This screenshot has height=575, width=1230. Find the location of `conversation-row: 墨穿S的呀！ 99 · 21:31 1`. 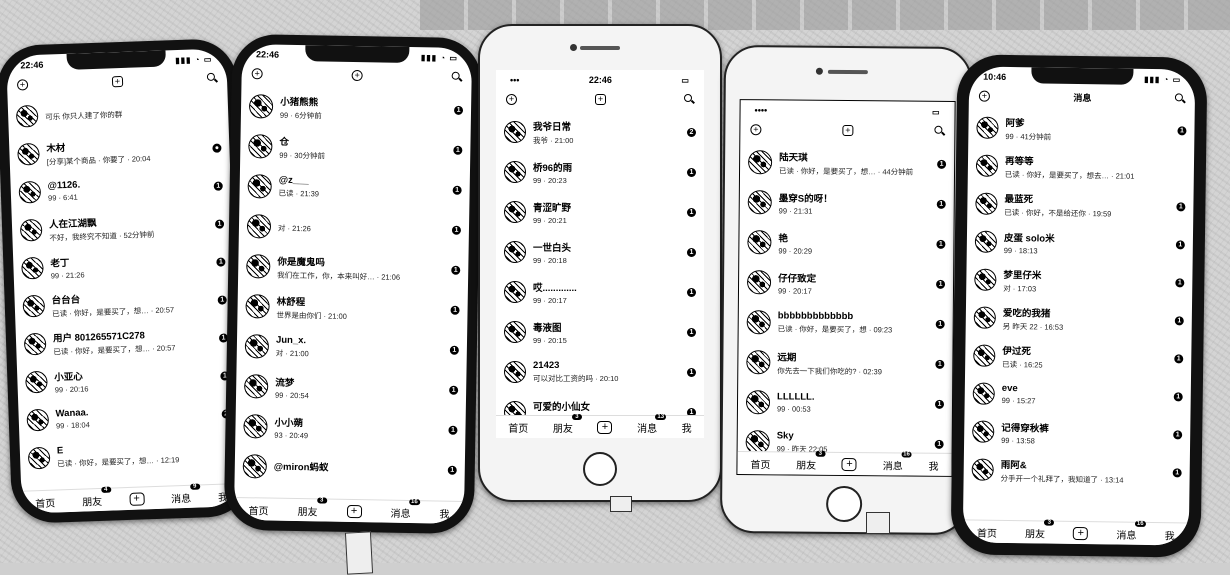

conversation-row: 墨穿S的呀！ 99 · 21:31 1 is located at coordinates (847, 203).